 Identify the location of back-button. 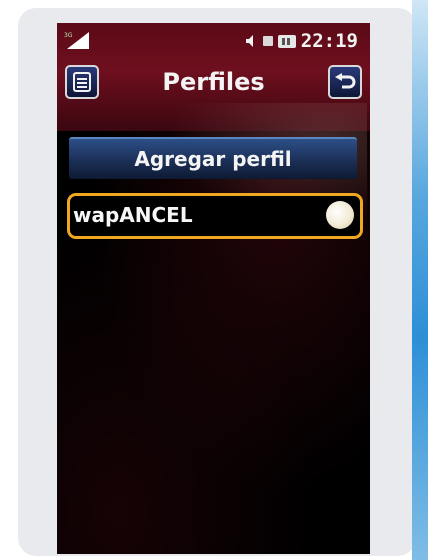
(345, 82).